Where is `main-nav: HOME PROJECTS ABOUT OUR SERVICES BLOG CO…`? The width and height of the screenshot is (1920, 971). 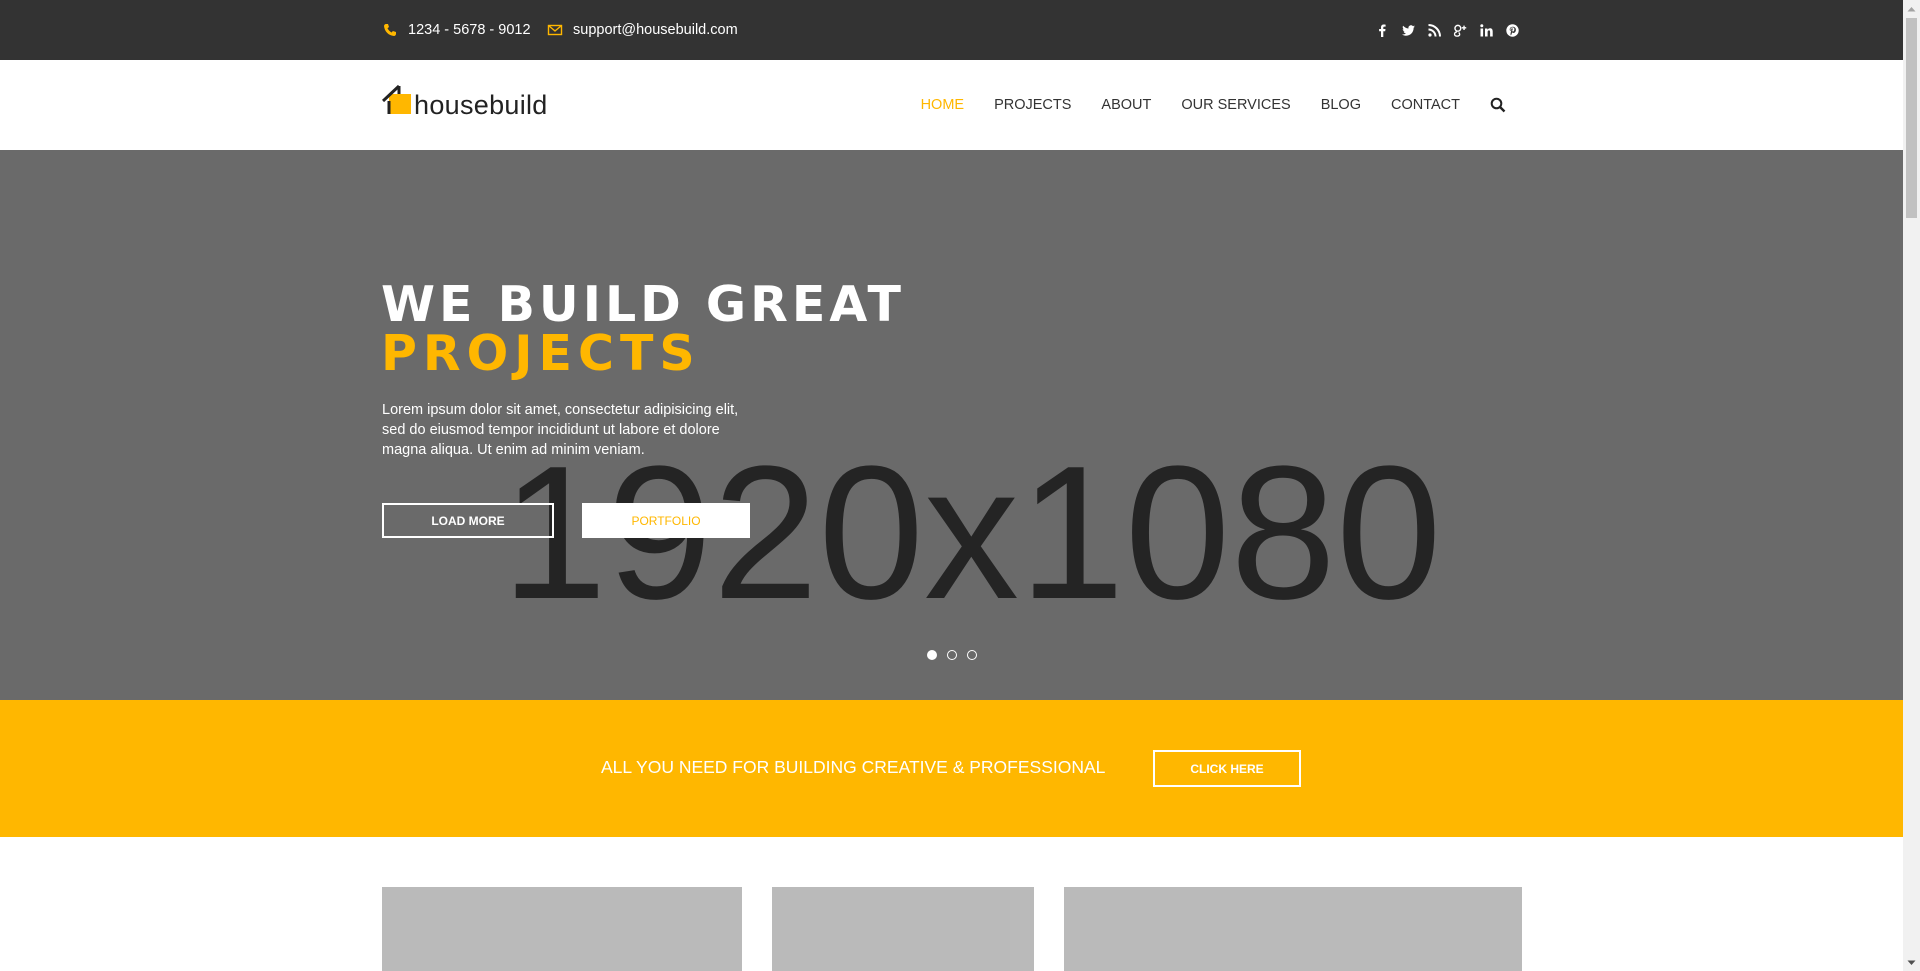 main-nav: HOME PROJECTS ABOUT OUR SERVICES BLOG CO… is located at coordinates (1198, 105).